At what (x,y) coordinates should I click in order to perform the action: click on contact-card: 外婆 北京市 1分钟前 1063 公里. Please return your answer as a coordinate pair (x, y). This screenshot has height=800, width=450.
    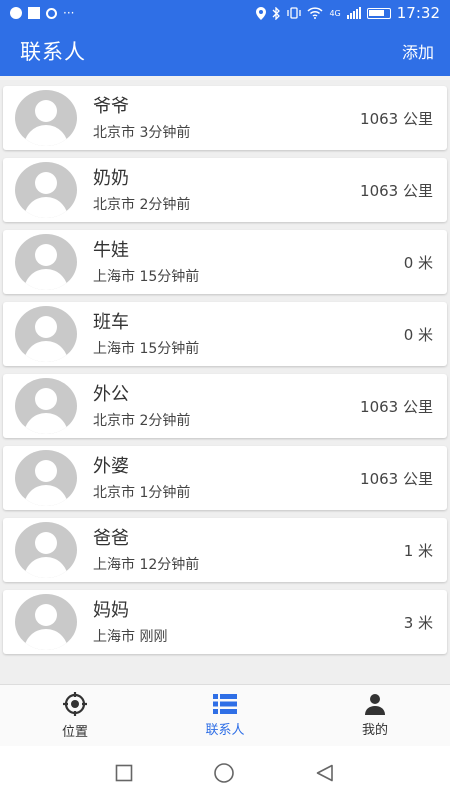
    Looking at the image, I should click on (225, 478).